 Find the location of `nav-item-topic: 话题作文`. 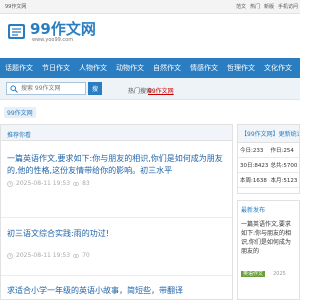

nav-item-topic: 话题作文 is located at coordinates (19, 68).